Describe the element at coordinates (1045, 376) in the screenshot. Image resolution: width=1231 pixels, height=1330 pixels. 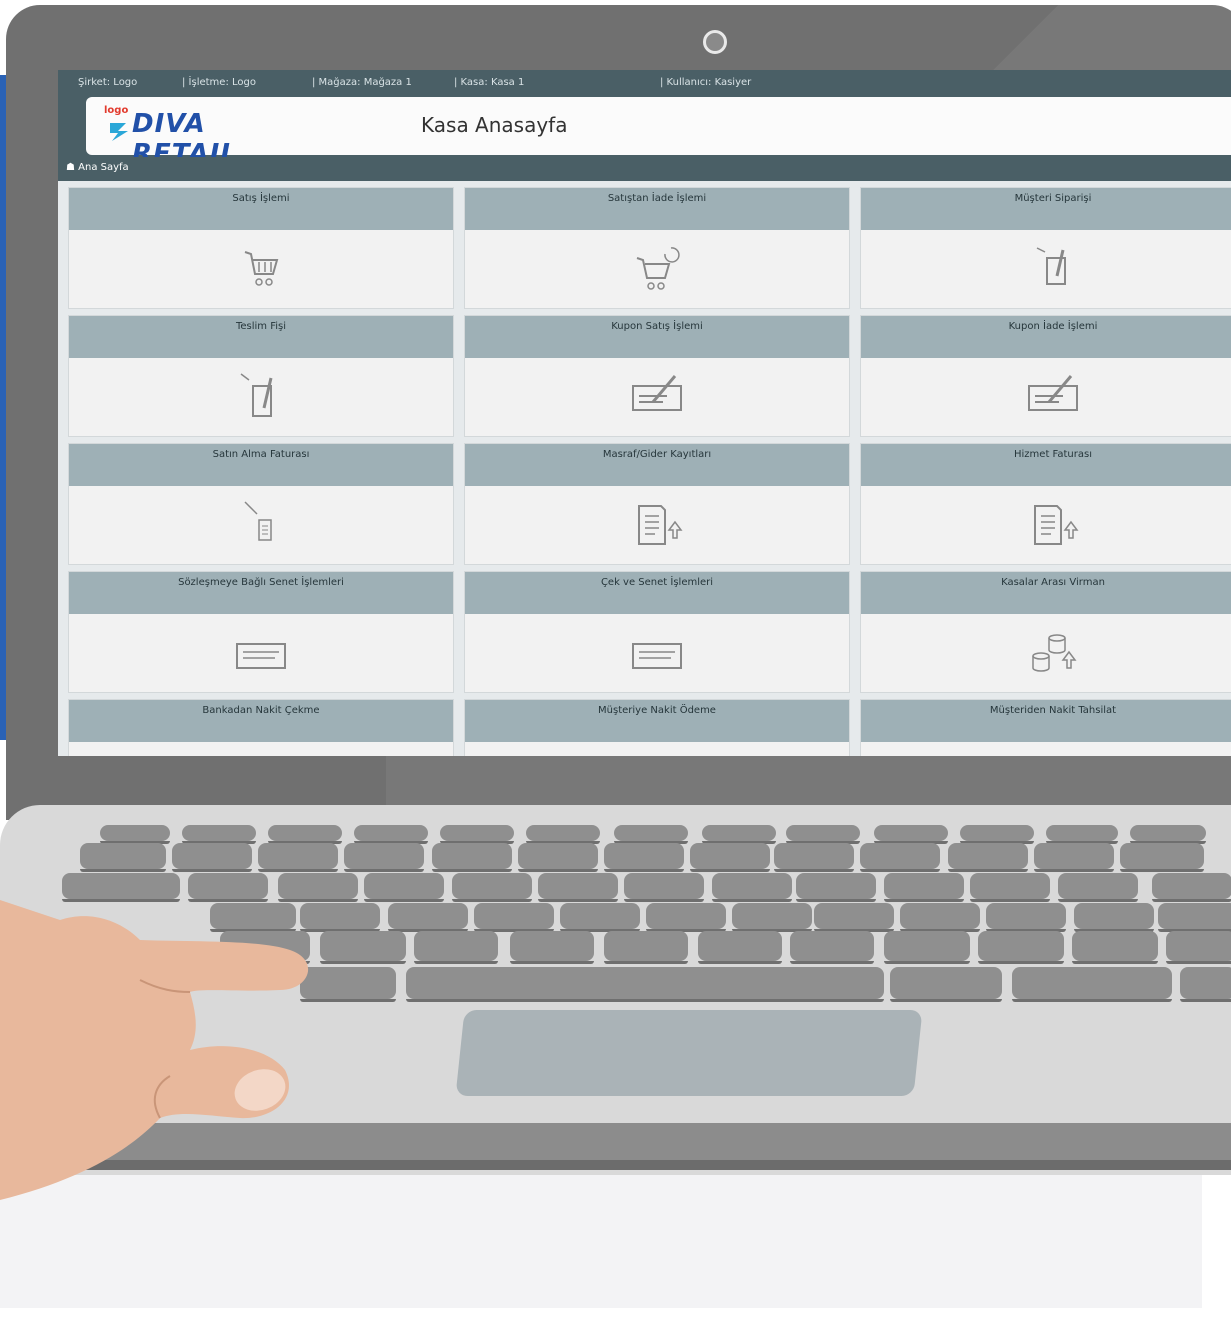
I see `tile-kupon-iade: Kupon İade İşlemi` at that location.